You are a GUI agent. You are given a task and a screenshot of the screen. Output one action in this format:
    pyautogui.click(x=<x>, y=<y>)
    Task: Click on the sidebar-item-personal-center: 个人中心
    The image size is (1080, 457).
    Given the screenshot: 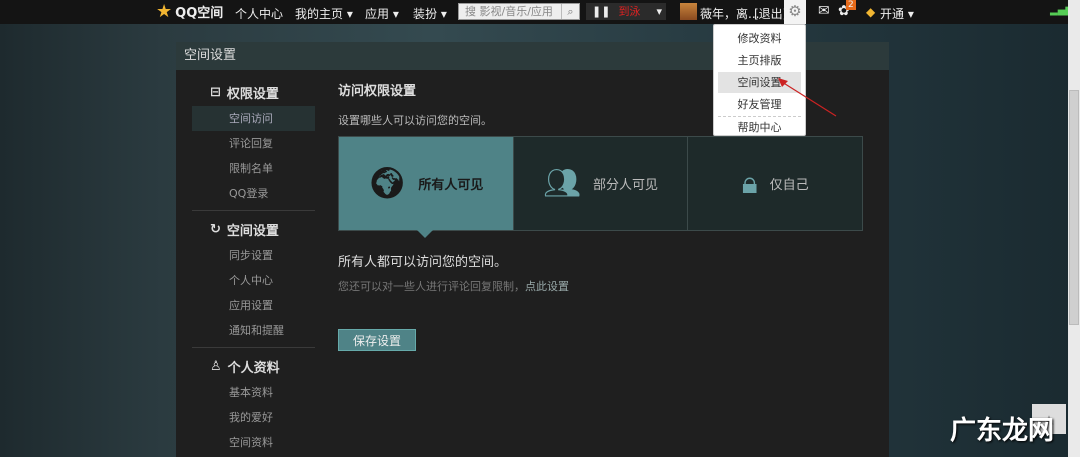 What is the action you would take?
    pyautogui.click(x=253, y=280)
    